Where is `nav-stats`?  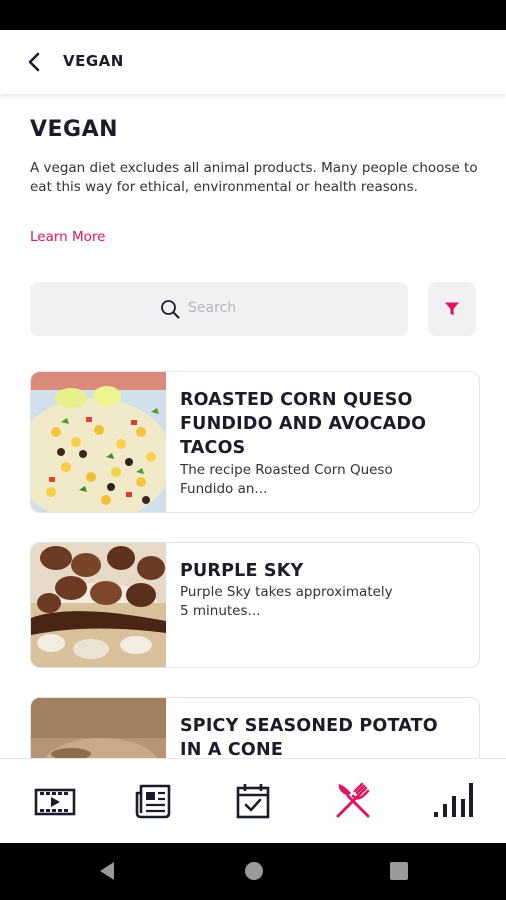 nav-stats is located at coordinates (453, 801).